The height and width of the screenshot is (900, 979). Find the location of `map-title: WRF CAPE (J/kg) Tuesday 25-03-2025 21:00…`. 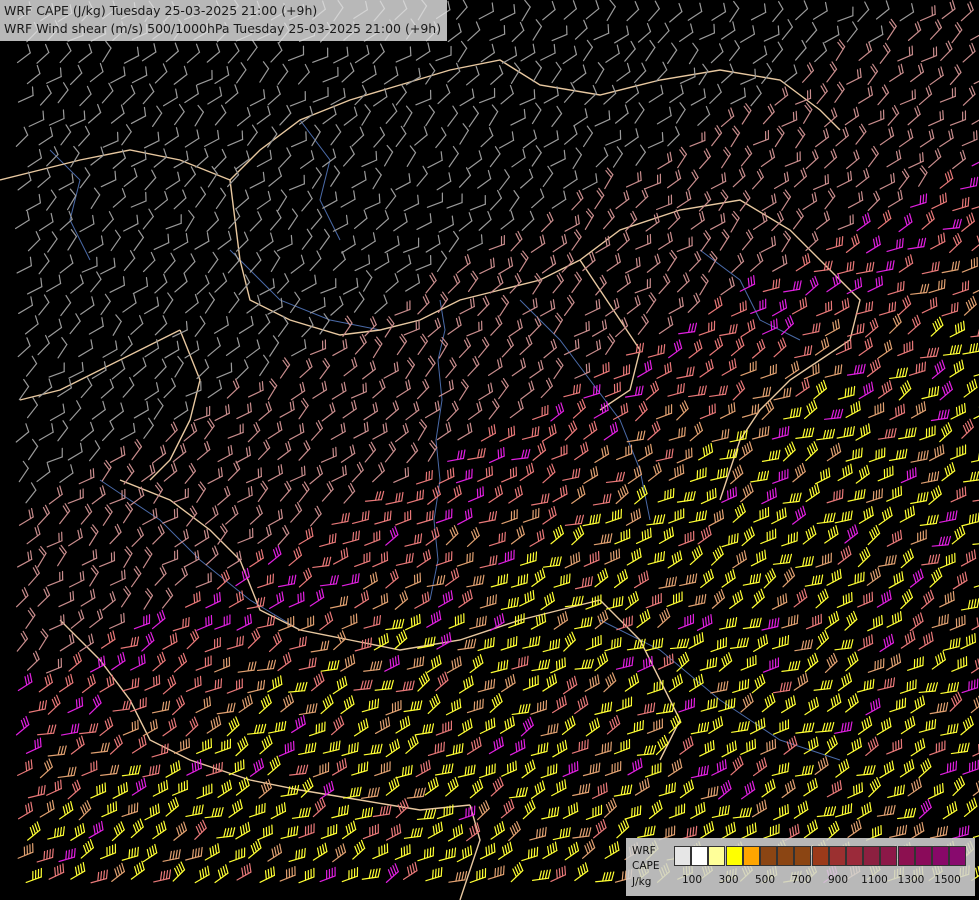

map-title: WRF CAPE (J/kg) Tuesday 25-03-2025 21:00… is located at coordinates (224, 20).